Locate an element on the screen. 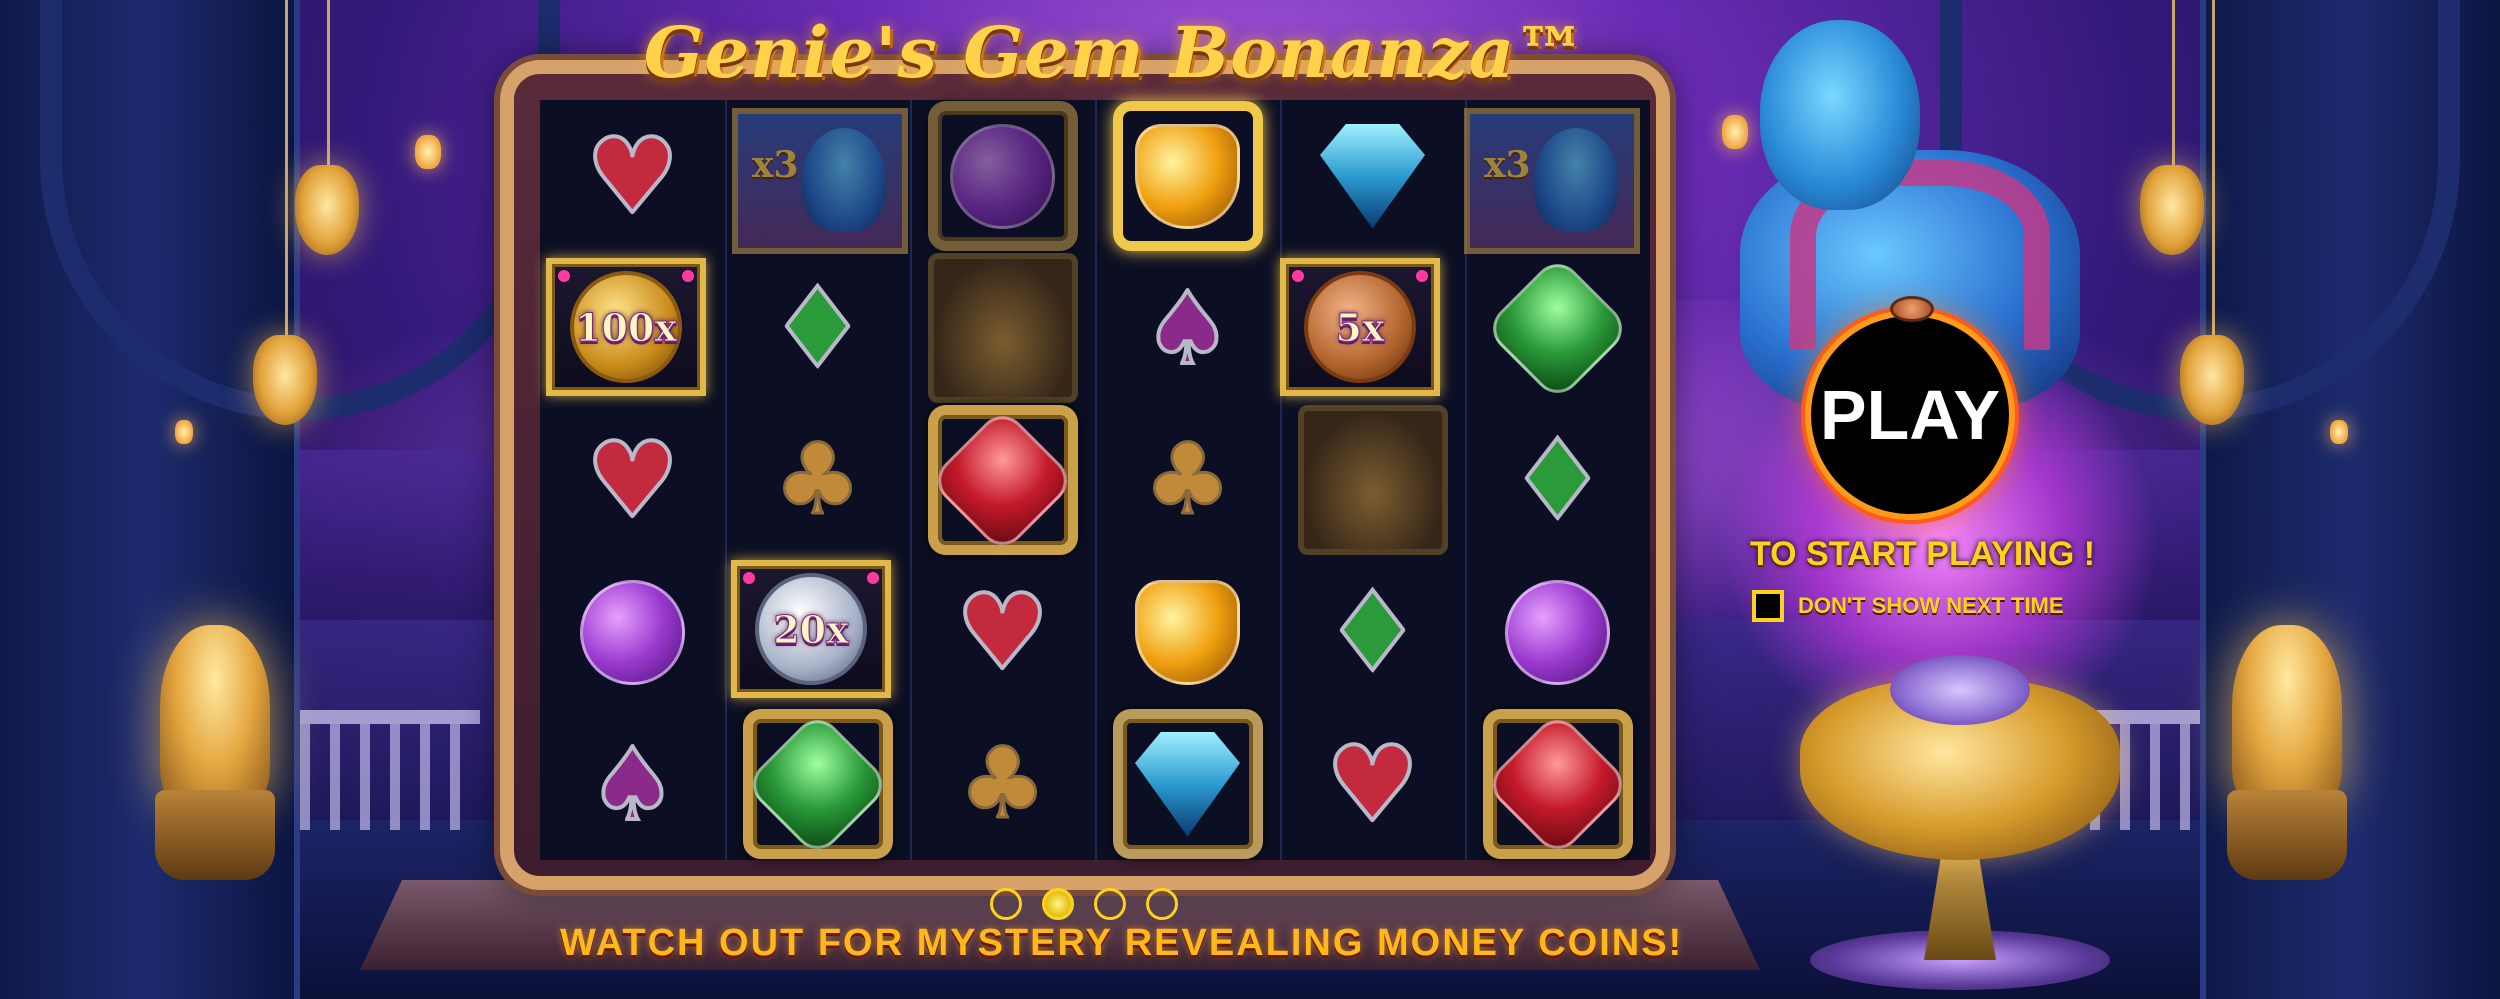 The height and width of the screenshot is (999, 2500). play-ornament-icon is located at coordinates (1912, 309).